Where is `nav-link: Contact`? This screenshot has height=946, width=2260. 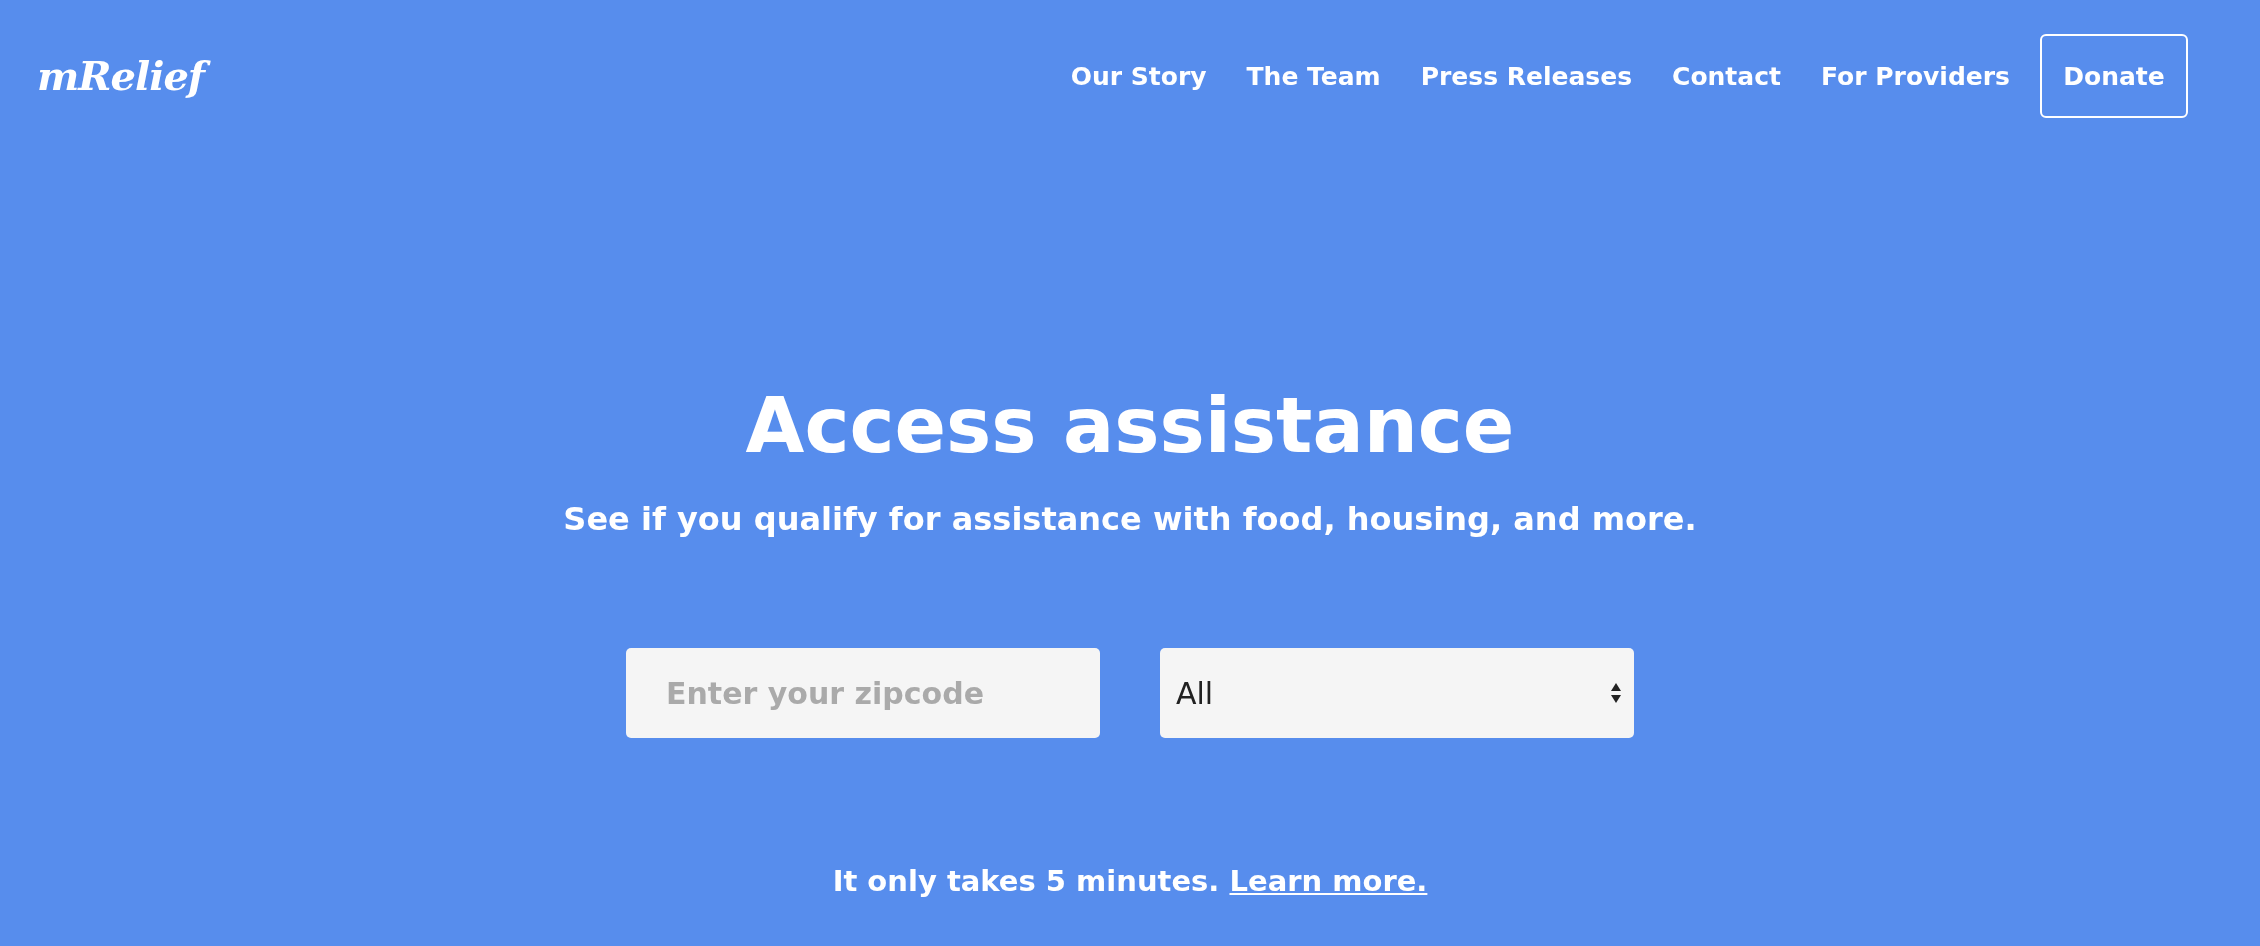 nav-link: Contact is located at coordinates (1726, 76).